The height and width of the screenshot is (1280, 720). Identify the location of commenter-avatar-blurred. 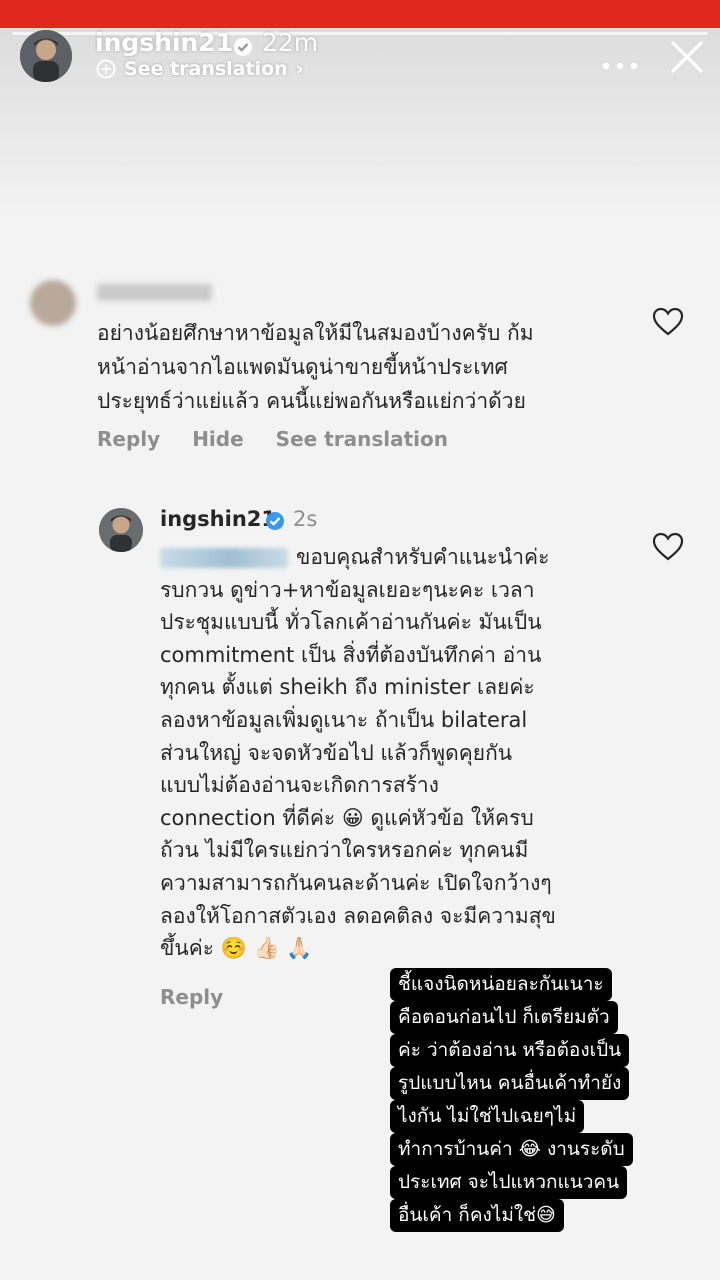
(53, 303).